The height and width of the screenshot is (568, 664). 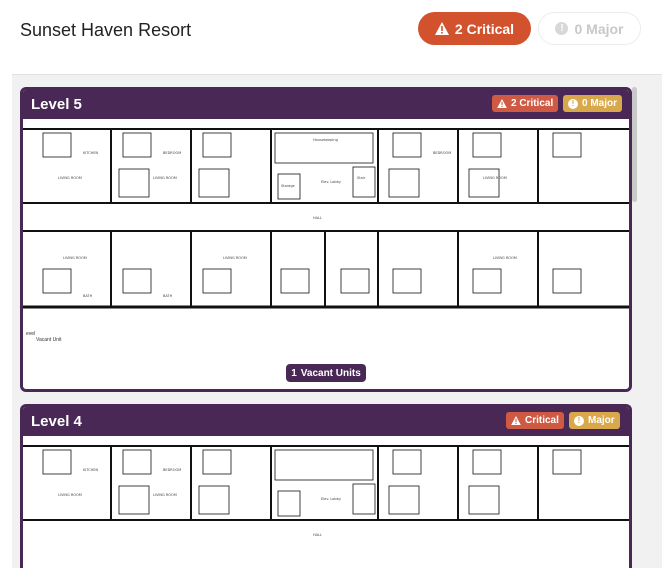 I want to click on critical-badge: 2 Critical, so click(x=525, y=103).